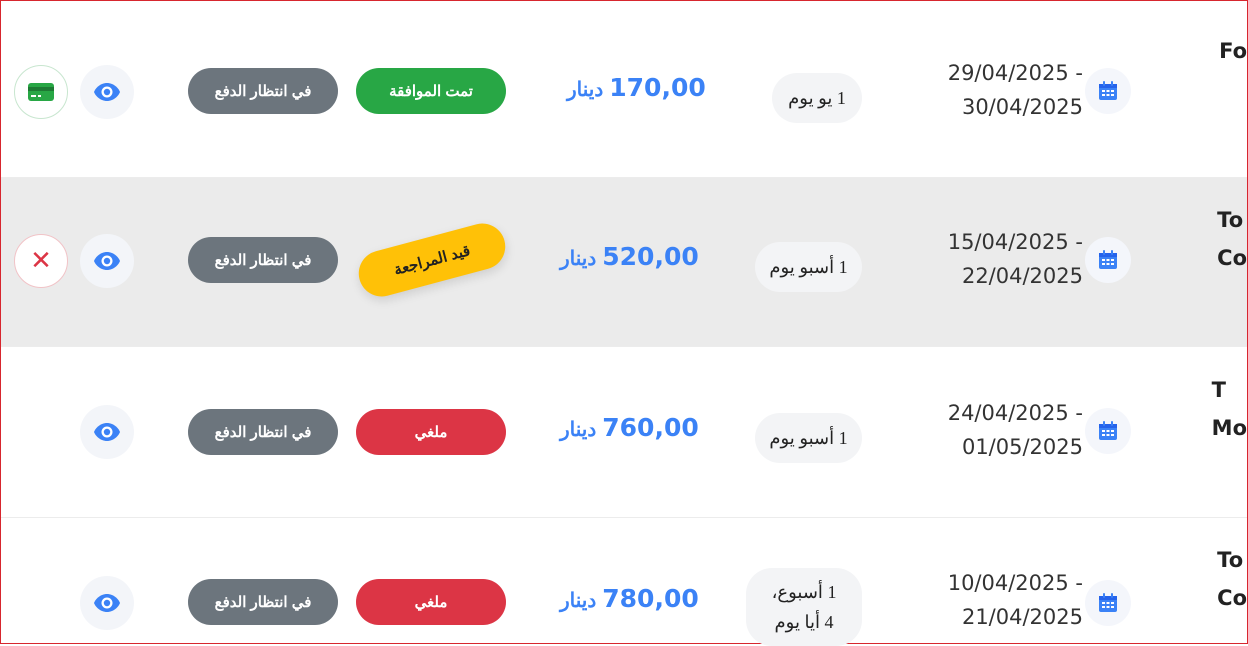  What do you see at coordinates (1015, 583) in the screenshot?
I see `date-from: 10/04/2025 -` at bounding box center [1015, 583].